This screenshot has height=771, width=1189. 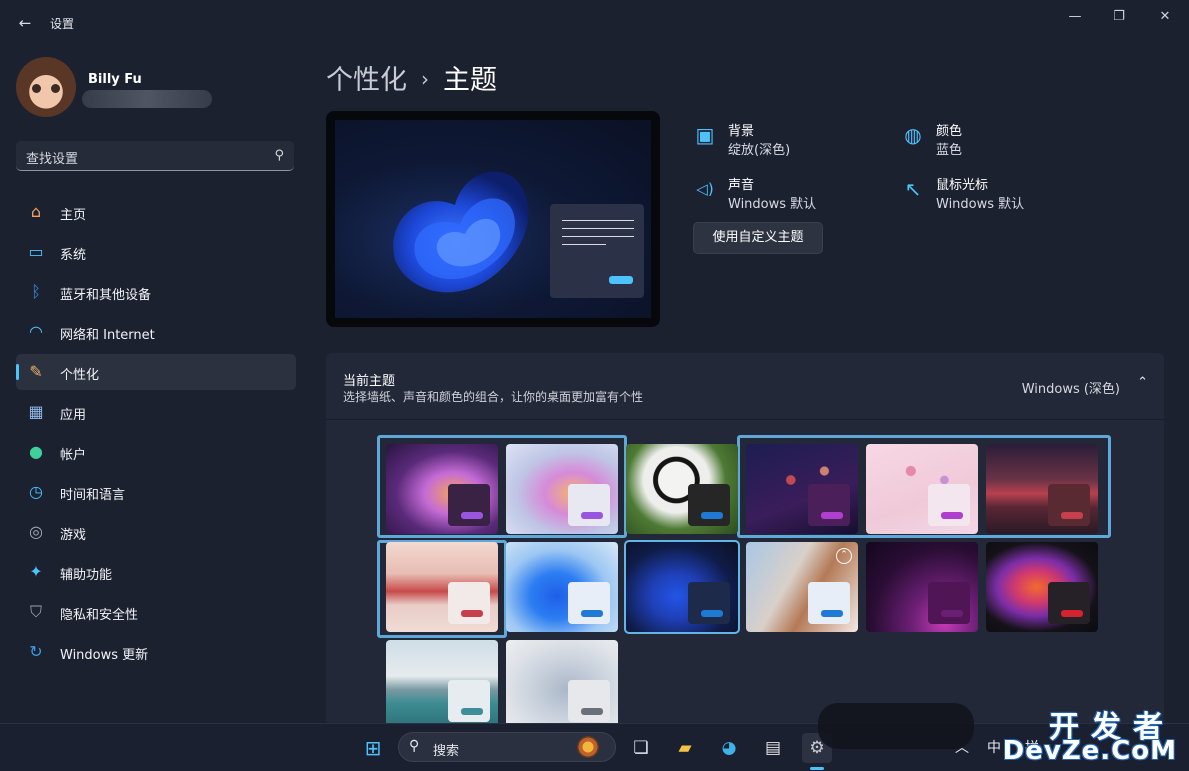 I want to click on property-cursor: ↖ 鼠标光标 Windows 默认, so click(x=1000, y=196).